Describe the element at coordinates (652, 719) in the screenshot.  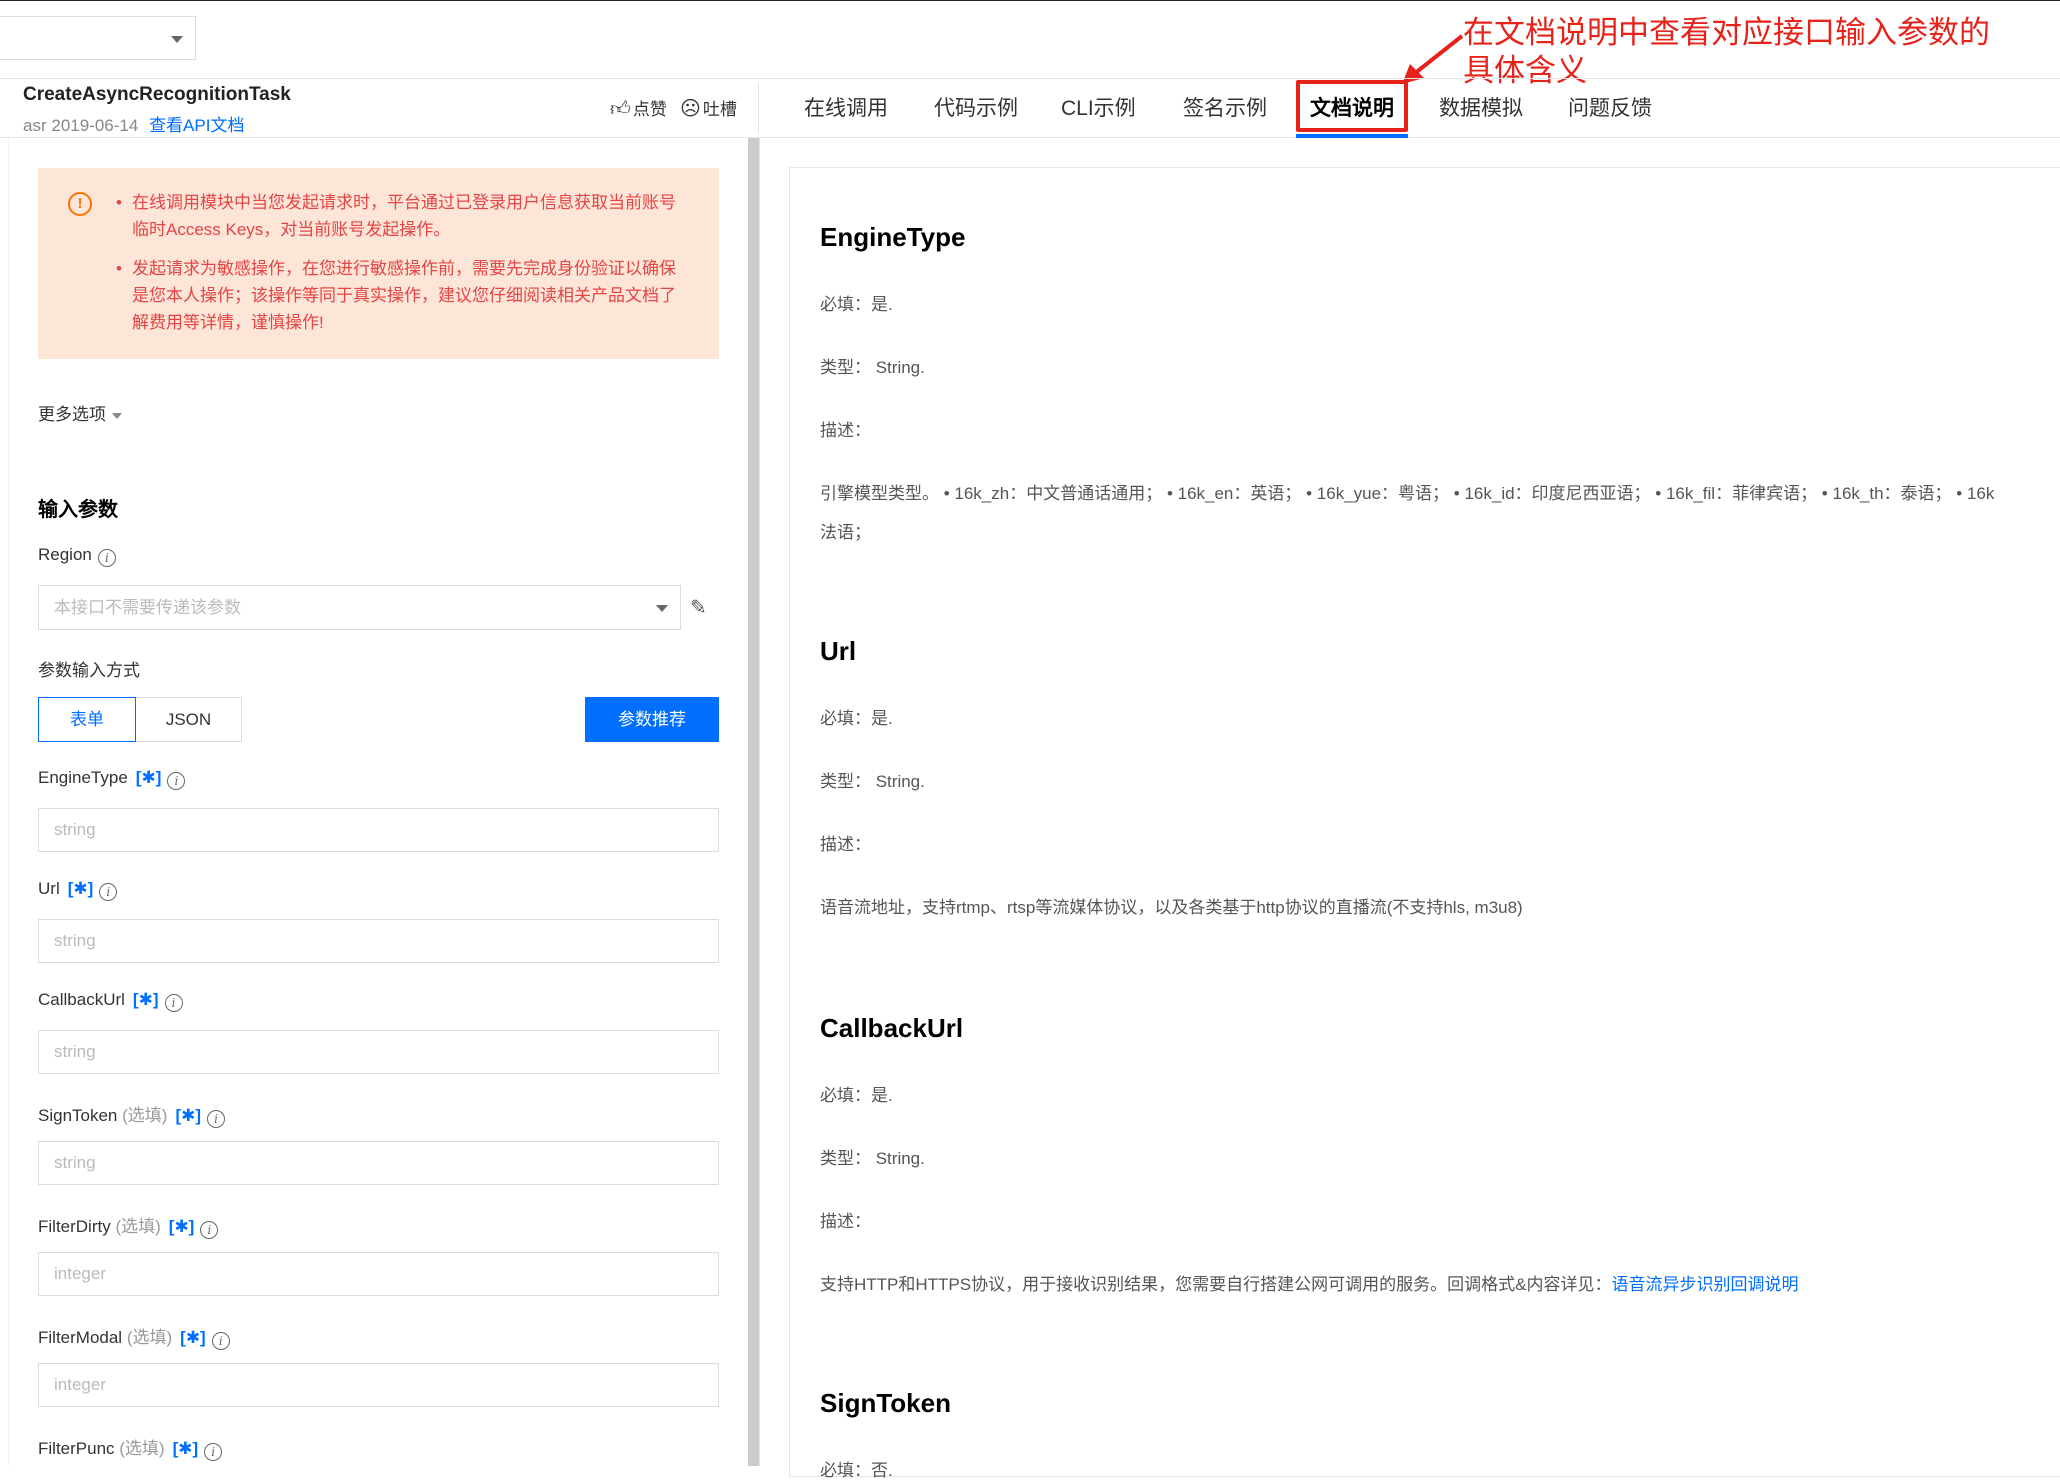
I see `param-recommend-button: 参数推荐` at that location.